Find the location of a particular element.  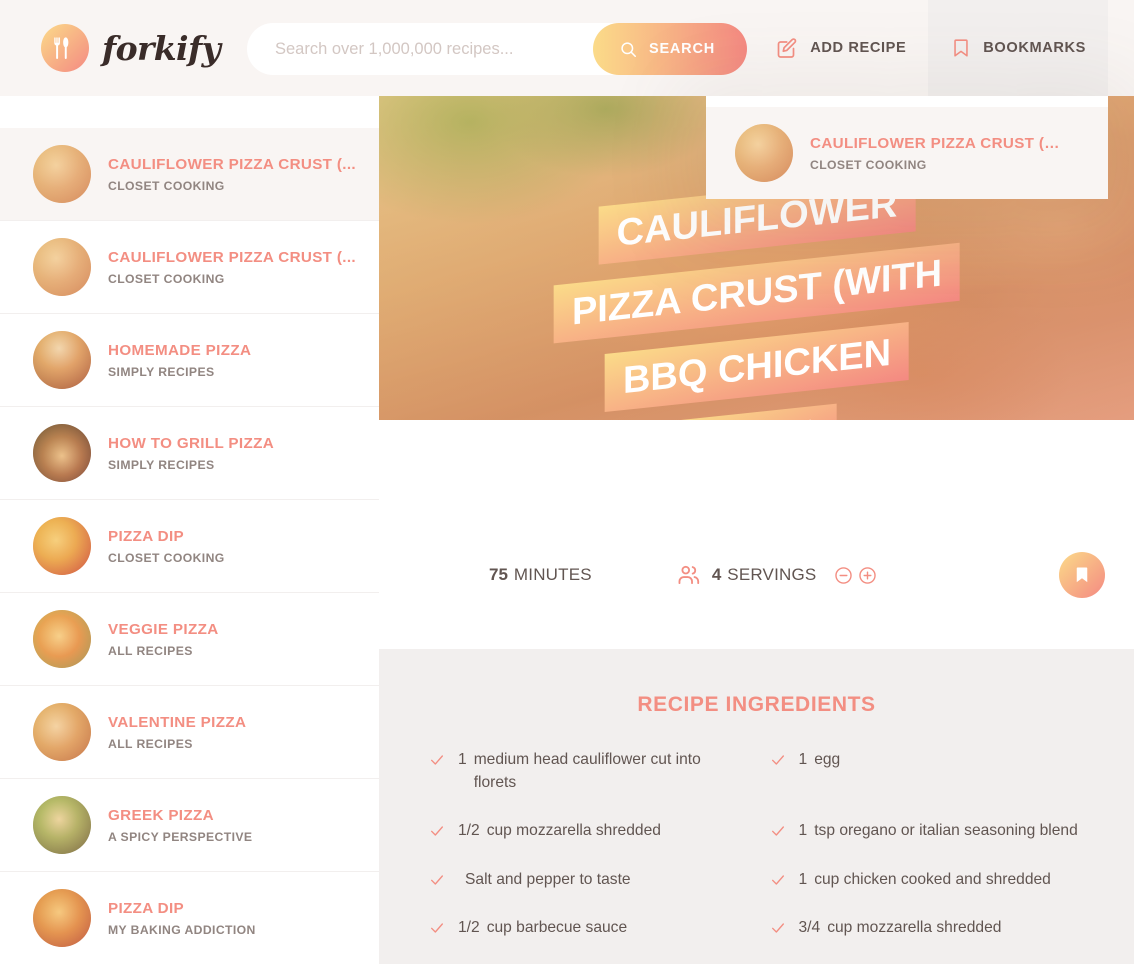

cook-time: 75 MINUTES is located at coordinates (540, 575).